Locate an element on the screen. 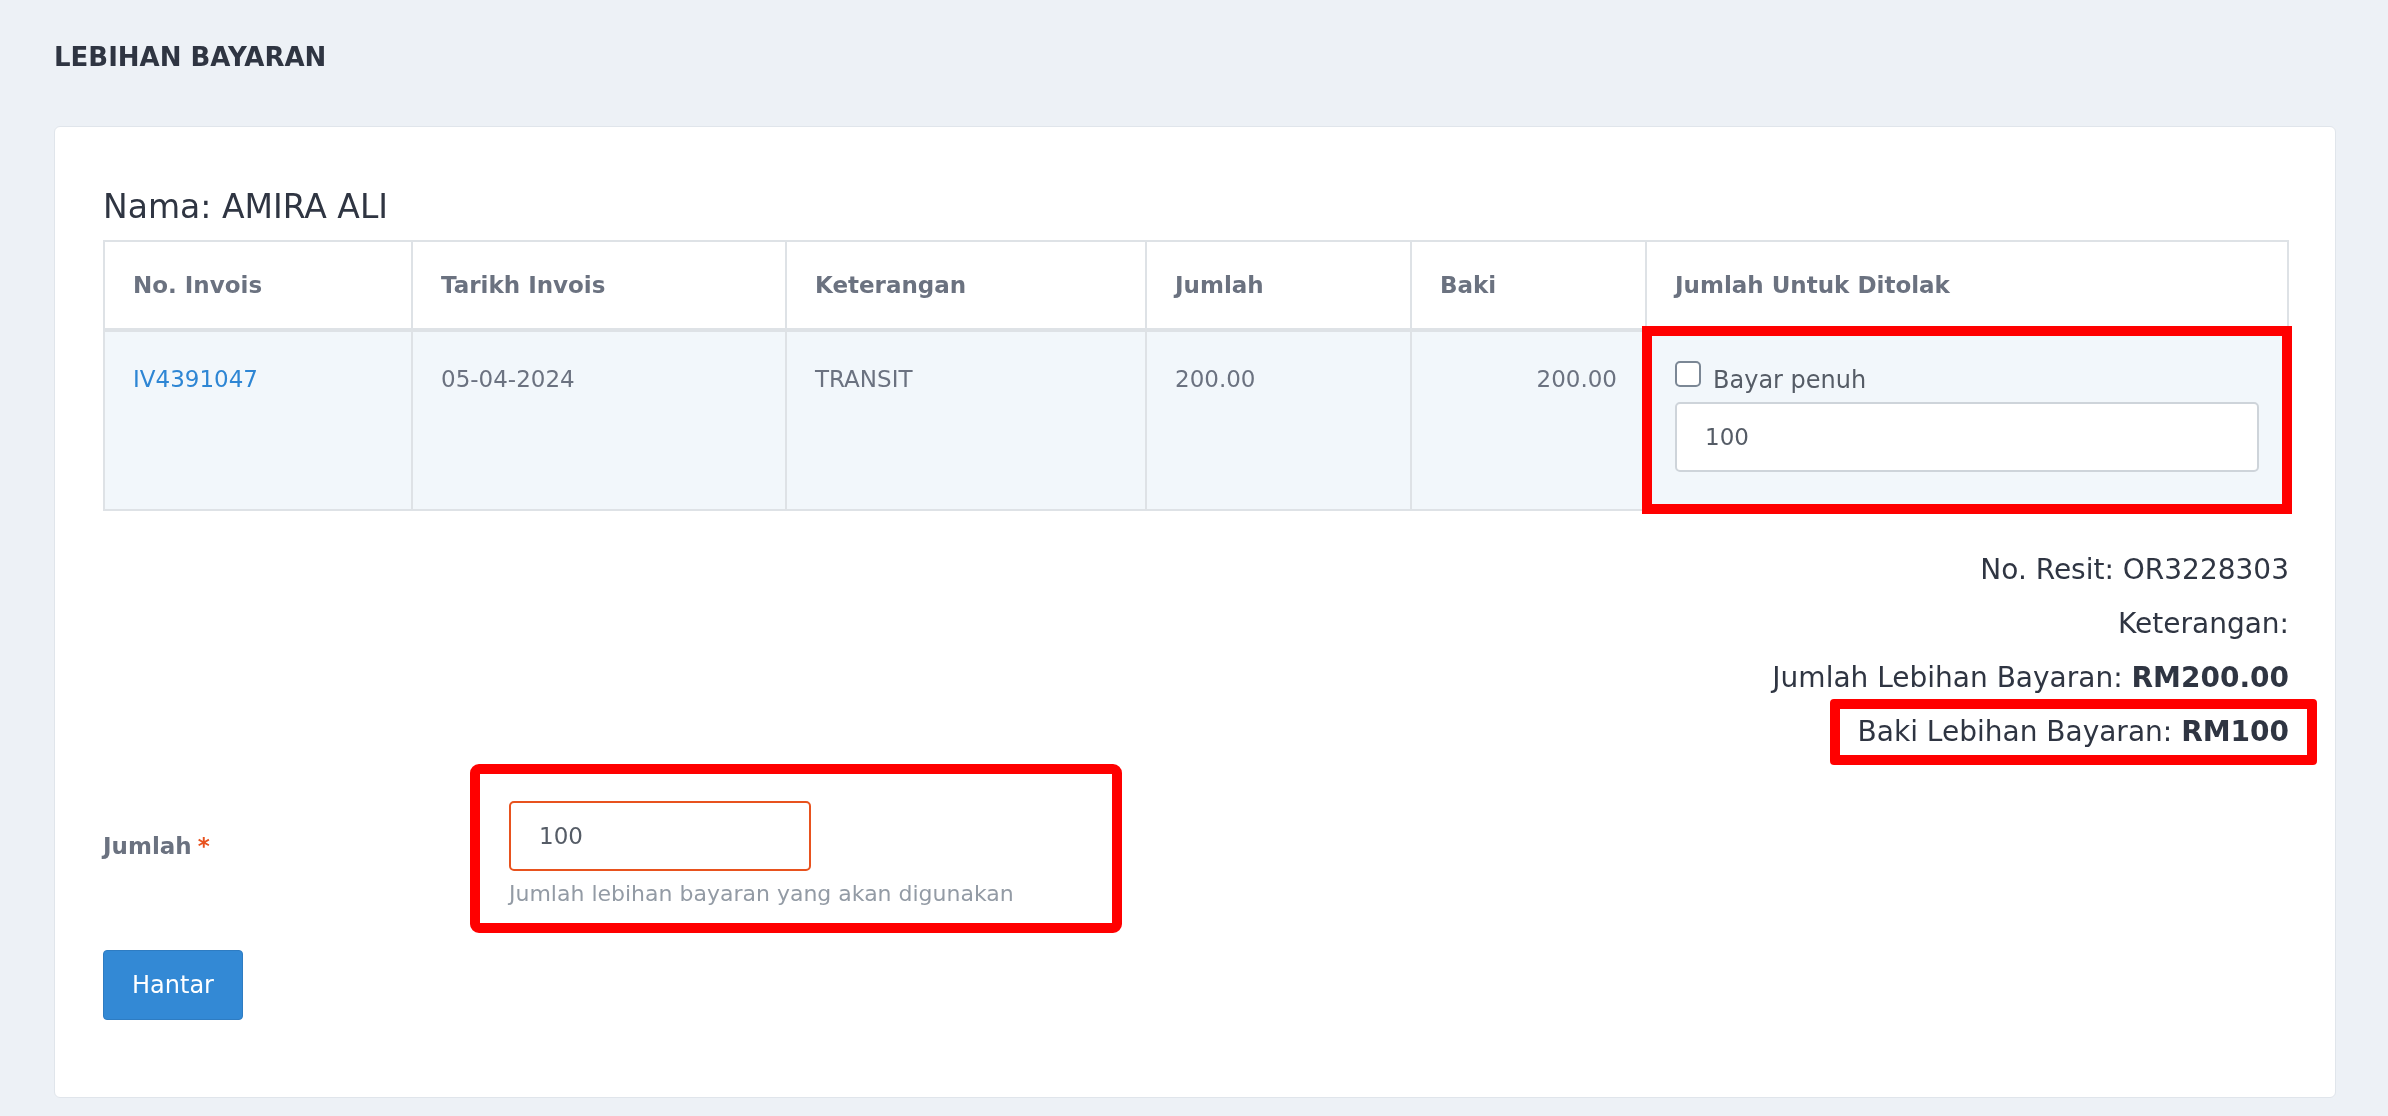 The height and width of the screenshot is (1116, 2388). summary-line: No. Resit: OR3228303 is located at coordinates (2134, 570).